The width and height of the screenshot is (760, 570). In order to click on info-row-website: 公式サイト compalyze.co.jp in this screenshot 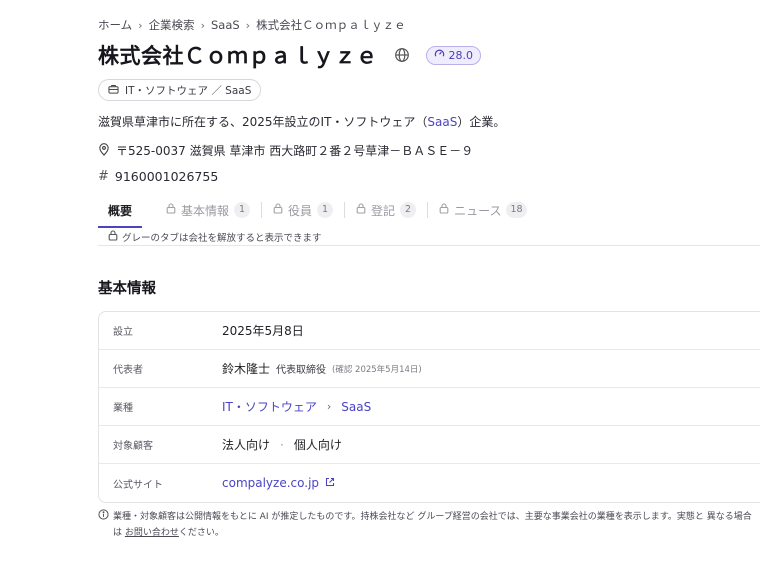, I will do `click(429, 483)`.